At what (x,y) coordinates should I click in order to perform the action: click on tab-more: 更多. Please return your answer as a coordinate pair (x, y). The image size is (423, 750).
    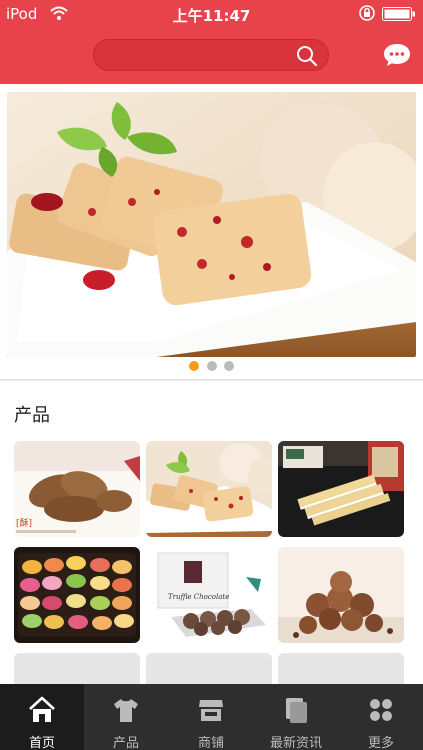
    Looking at the image, I should click on (381, 717).